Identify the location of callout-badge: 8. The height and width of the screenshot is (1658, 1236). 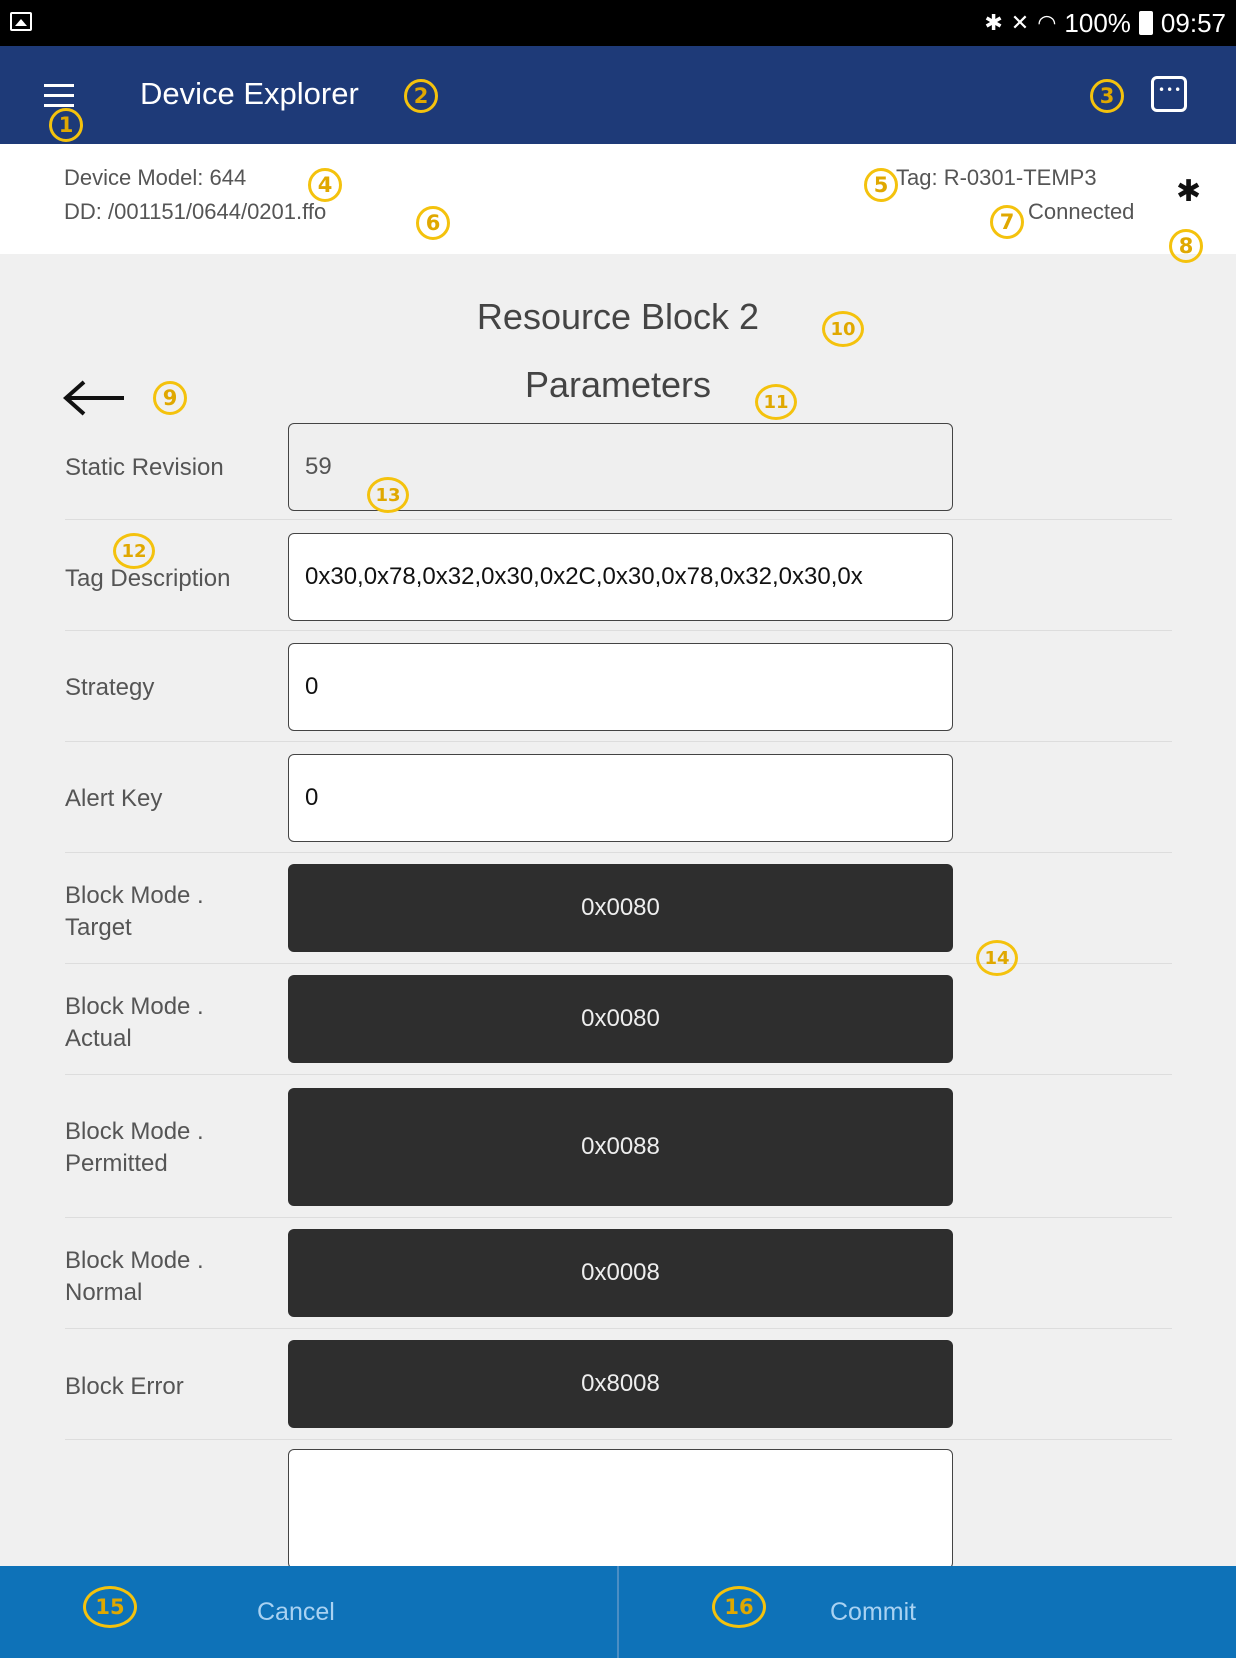
(1186, 246).